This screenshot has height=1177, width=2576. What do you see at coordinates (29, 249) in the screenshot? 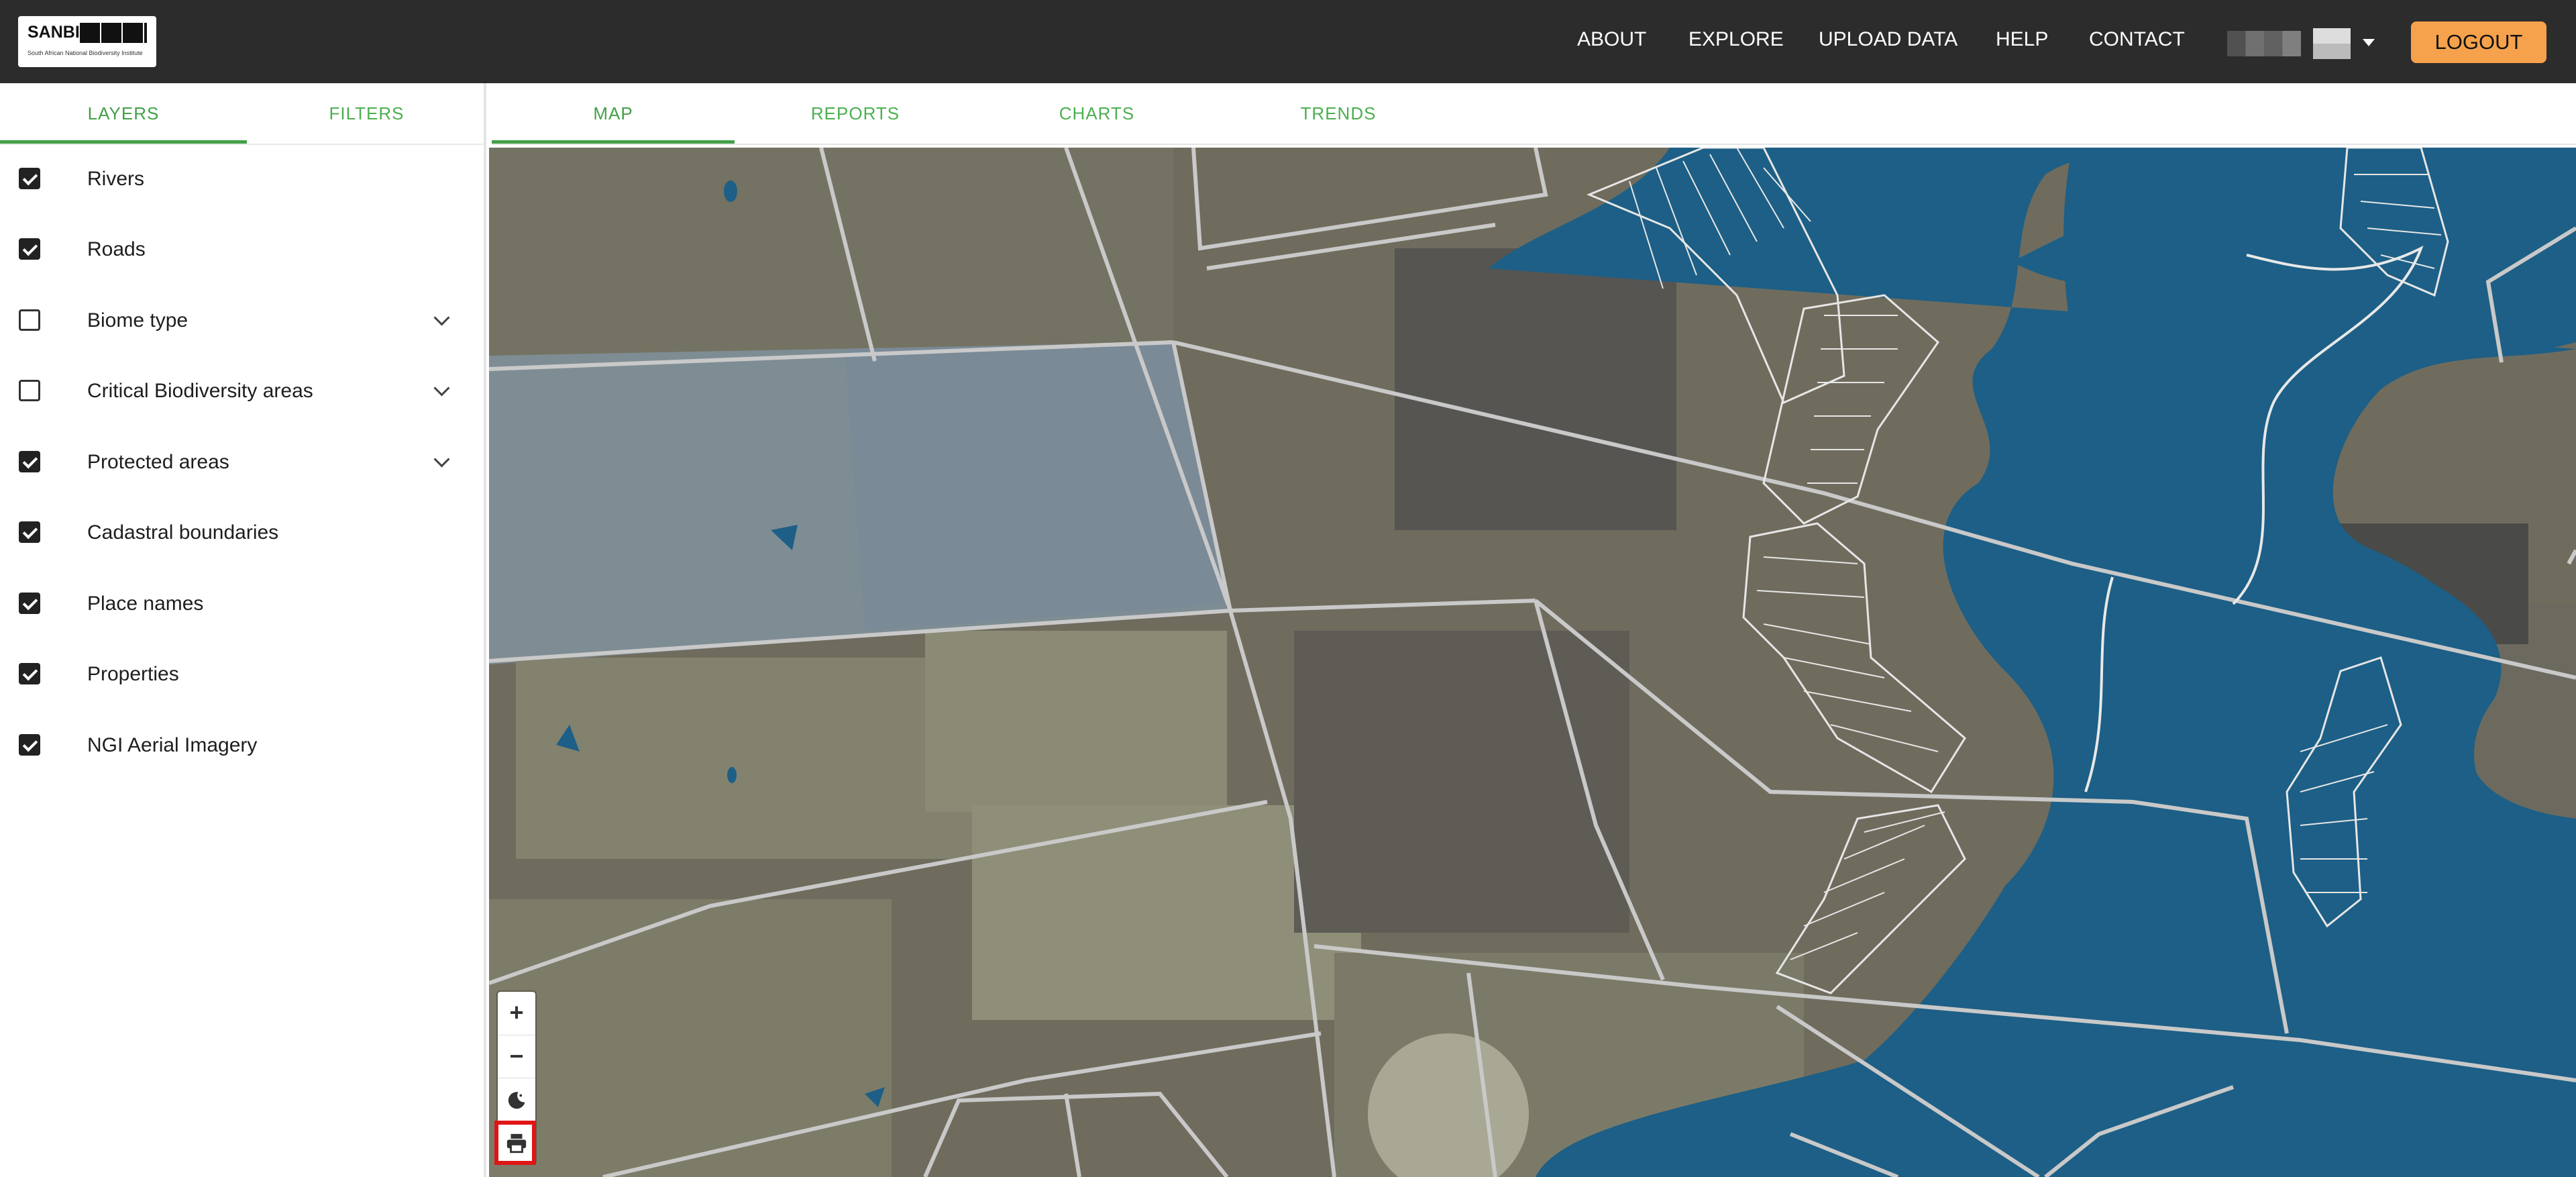
I see `checkbox-roads` at bounding box center [29, 249].